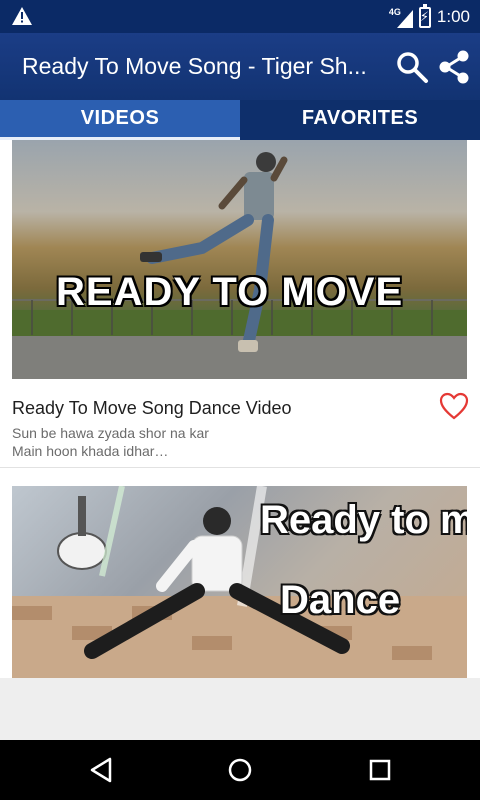 This screenshot has height=800, width=480. I want to click on search-icon, so click(412, 67).